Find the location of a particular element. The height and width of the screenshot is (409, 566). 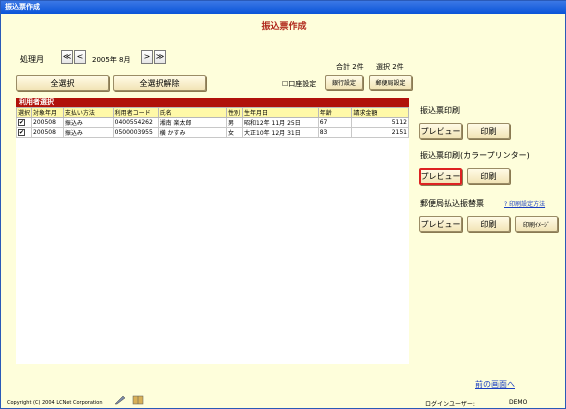

postal-print-button: 印刷 is located at coordinates (488, 224).